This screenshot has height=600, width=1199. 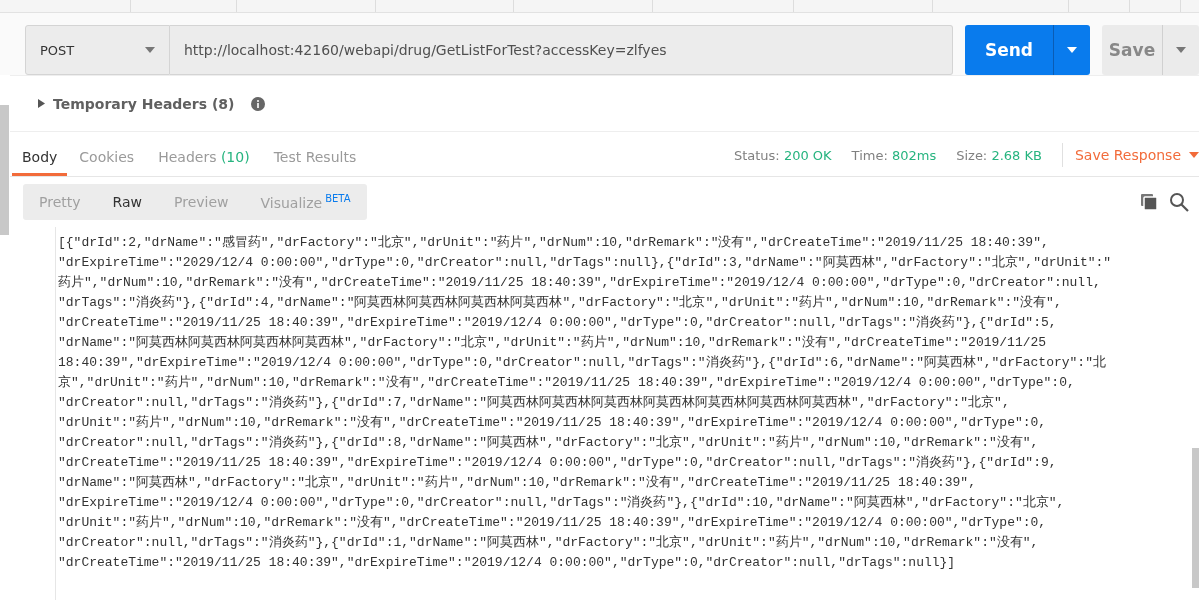 I want to click on response-meta: Status: 200 OK, so click(x=782, y=155).